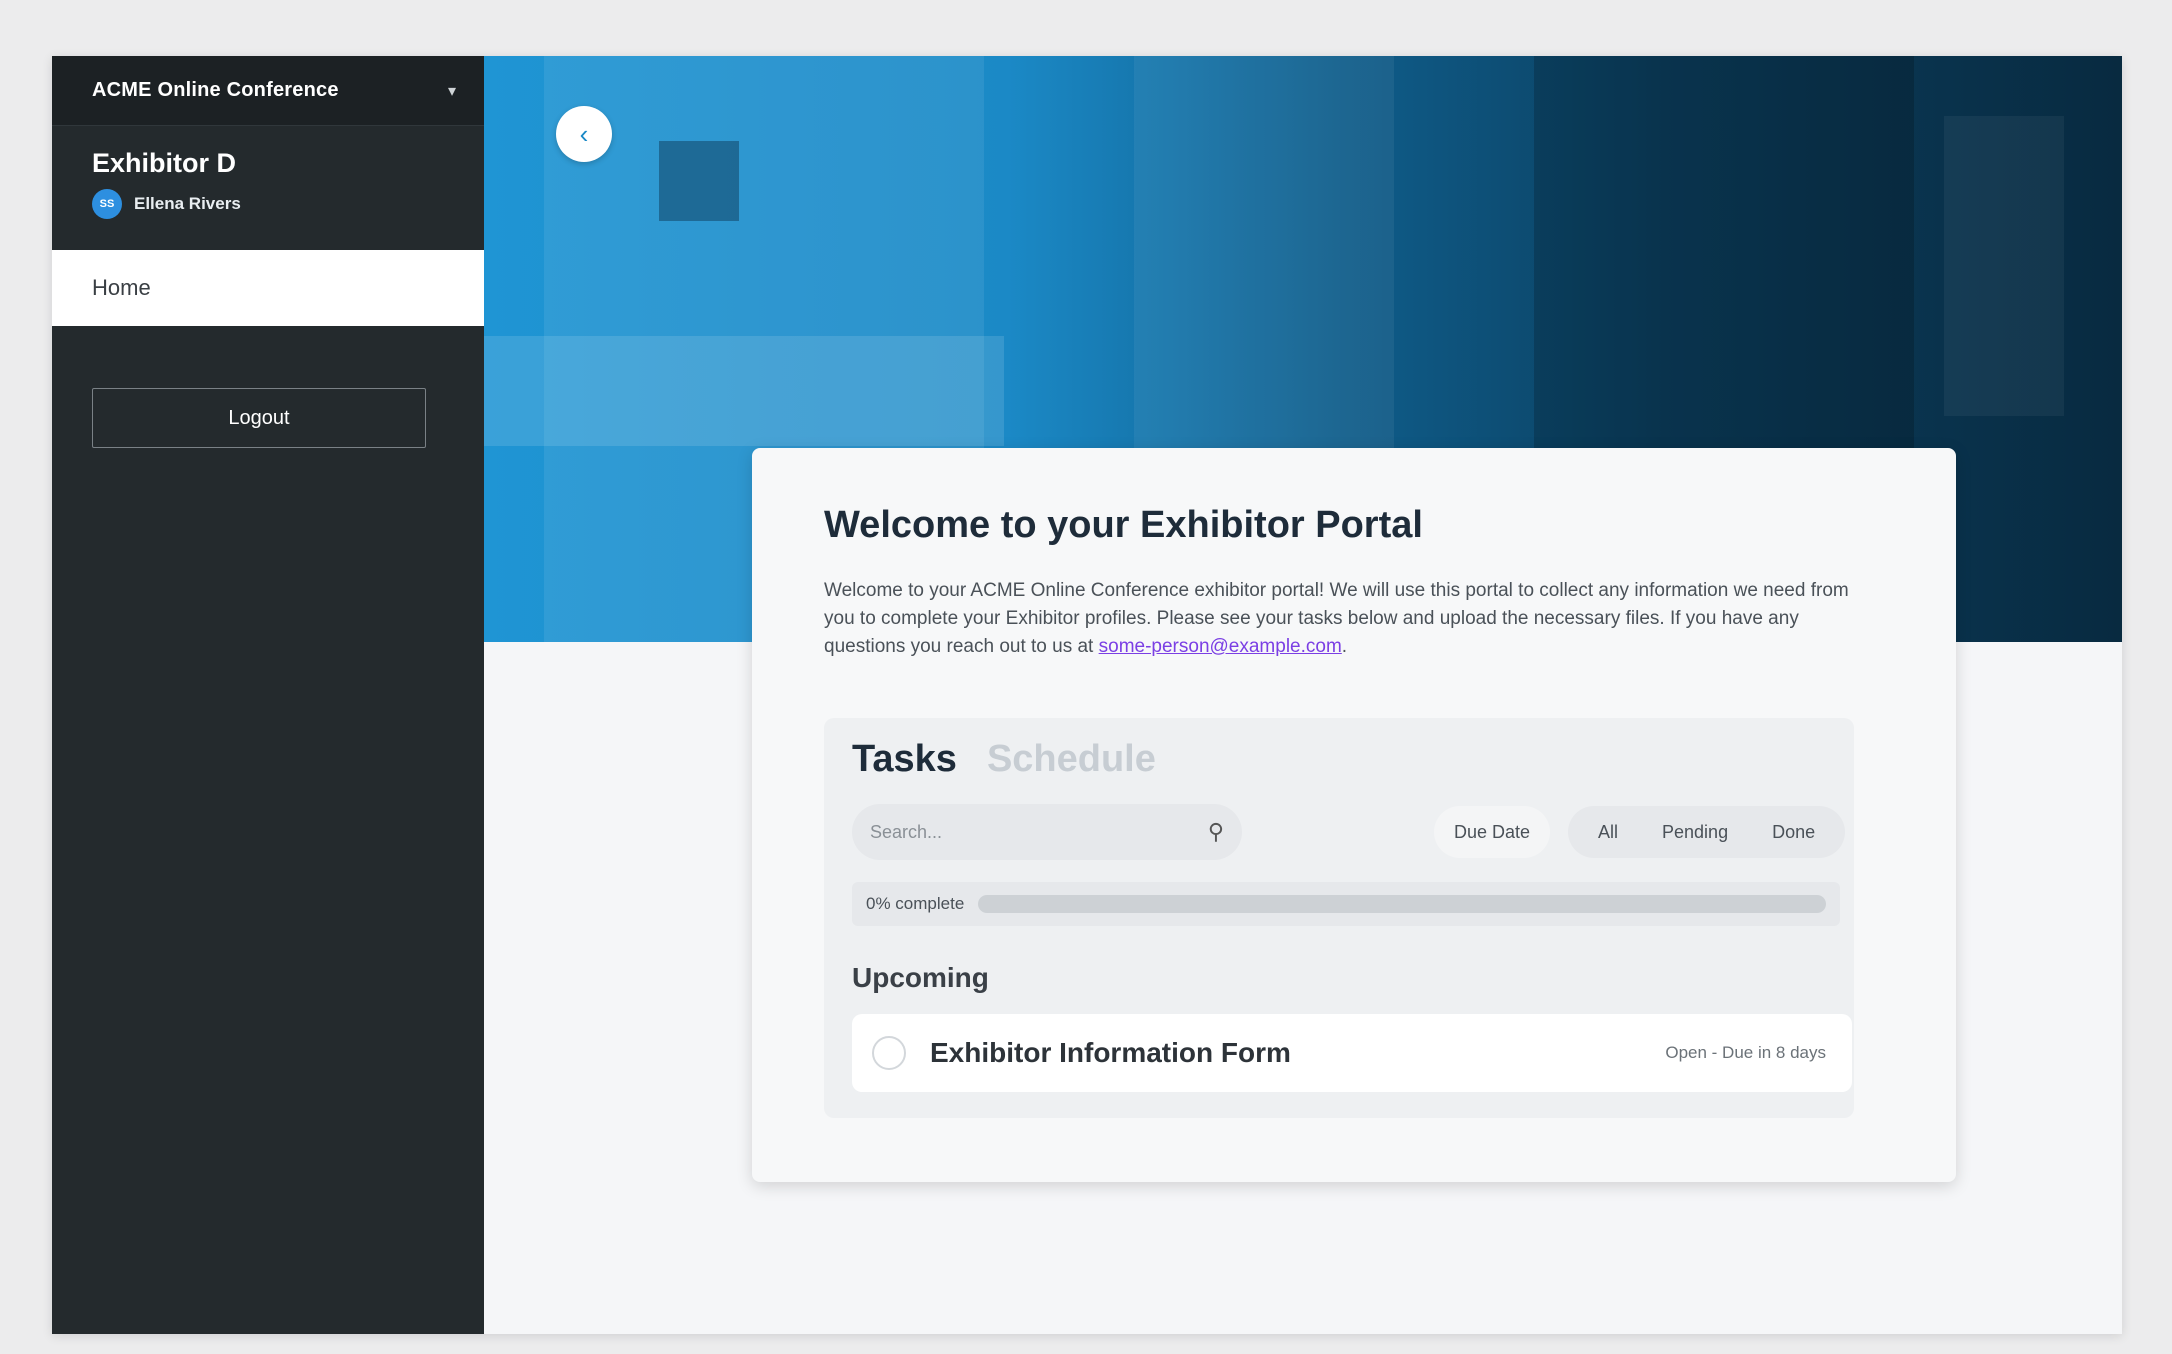 This screenshot has height=1354, width=2172. I want to click on sidebar-item-label: Home, so click(121, 287).